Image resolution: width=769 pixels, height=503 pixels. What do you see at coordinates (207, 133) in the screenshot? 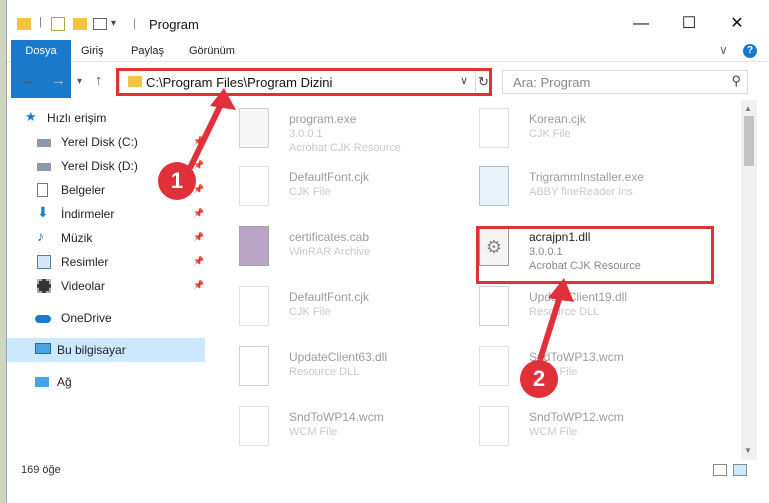
I see `arrow-1-shaft` at bounding box center [207, 133].